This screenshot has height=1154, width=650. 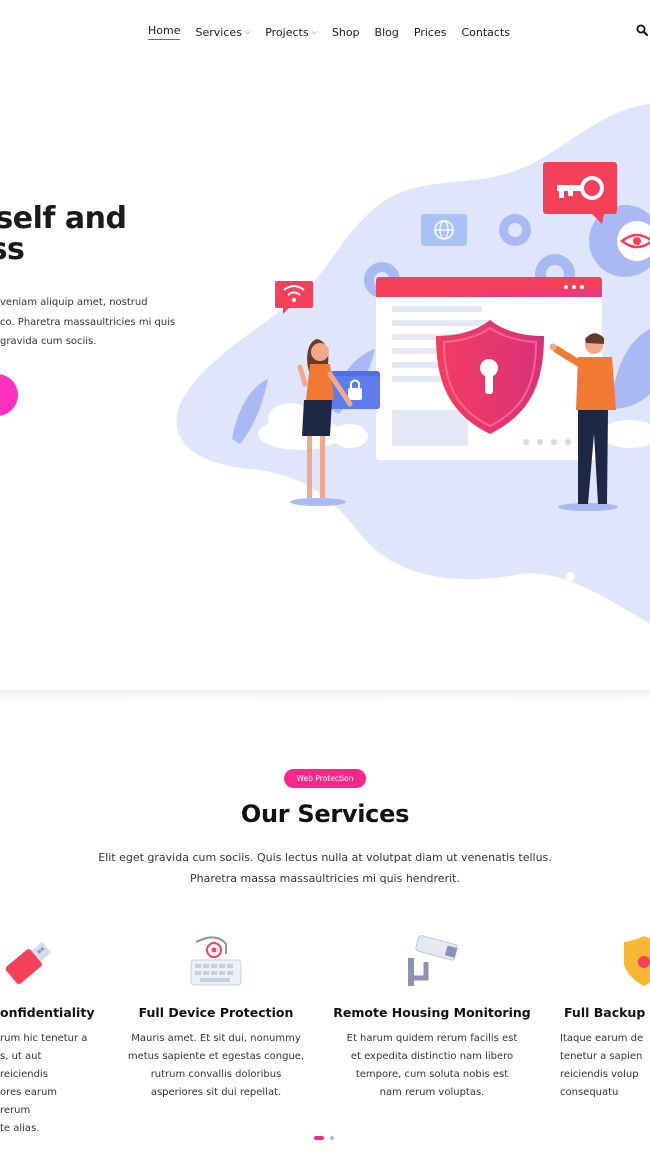 I want to click on shield-bug-icon, so click(x=637, y=961).